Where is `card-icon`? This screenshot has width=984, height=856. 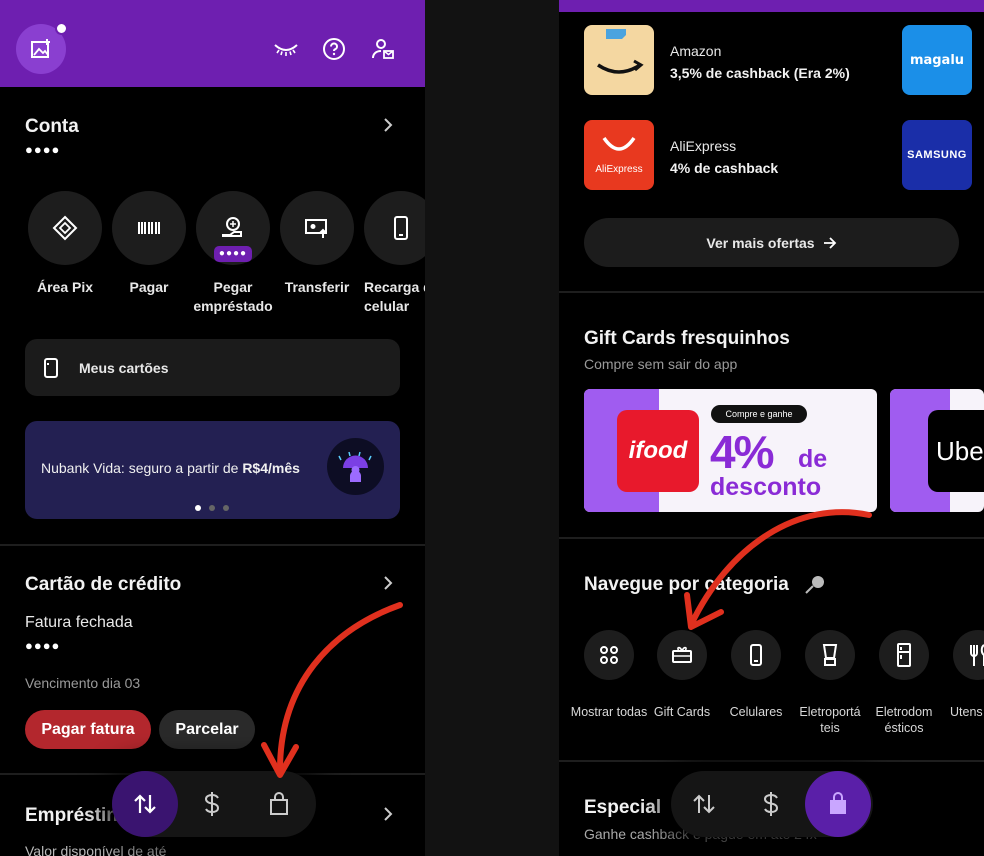 card-icon is located at coordinates (51, 367).